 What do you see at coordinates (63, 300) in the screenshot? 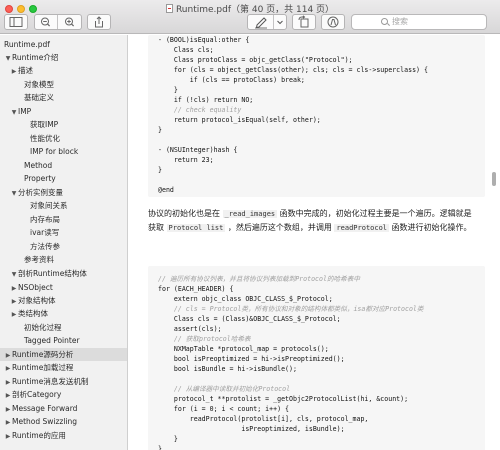
I see `sidebar-item: ▶ 对象结构体` at bounding box center [63, 300].